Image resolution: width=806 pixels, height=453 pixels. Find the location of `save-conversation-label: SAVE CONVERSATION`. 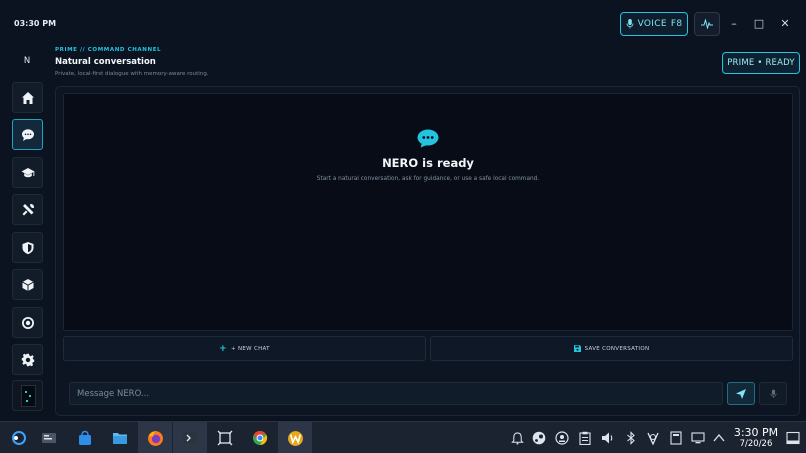

save-conversation-label: SAVE CONVERSATION is located at coordinates (617, 348).